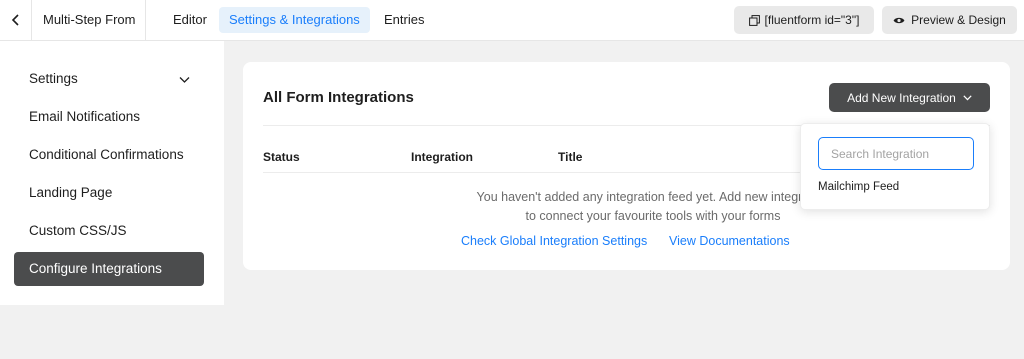 This screenshot has width=1024, height=359. I want to click on page-title: All Form Integrations, so click(338, 97).